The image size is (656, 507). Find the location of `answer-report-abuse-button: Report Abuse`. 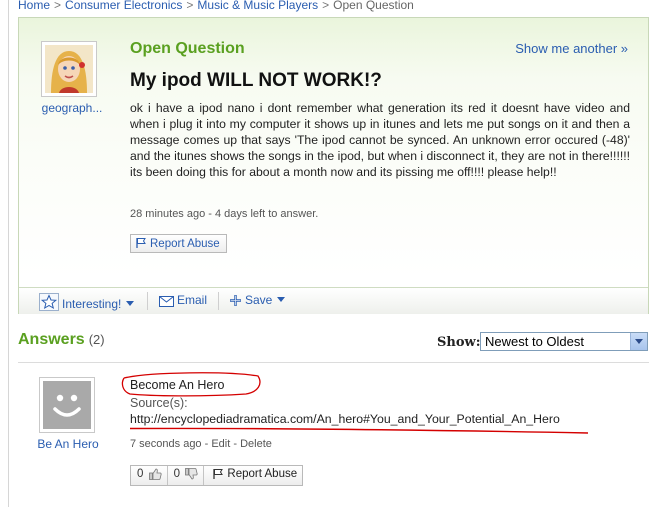

answer-report-abuse-button: Report Abuse is located at coordinates (253, 475).